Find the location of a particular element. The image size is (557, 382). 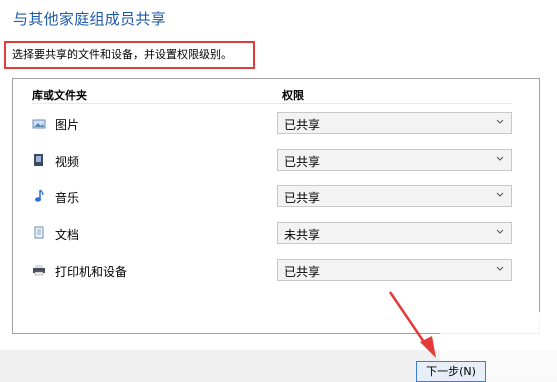

permission-select-videos: 已共享 is located at coordinates (394, 160).